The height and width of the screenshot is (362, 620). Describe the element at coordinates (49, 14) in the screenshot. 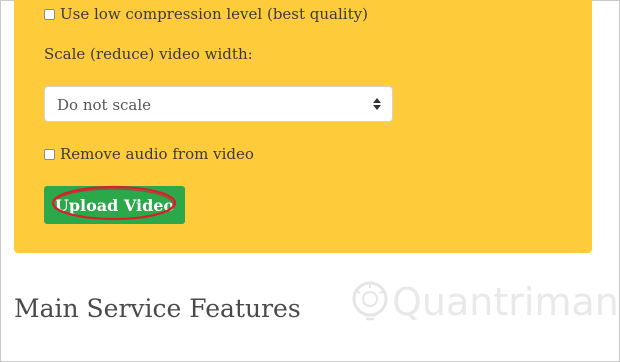

I see `low-compression-checkbox` at that location.